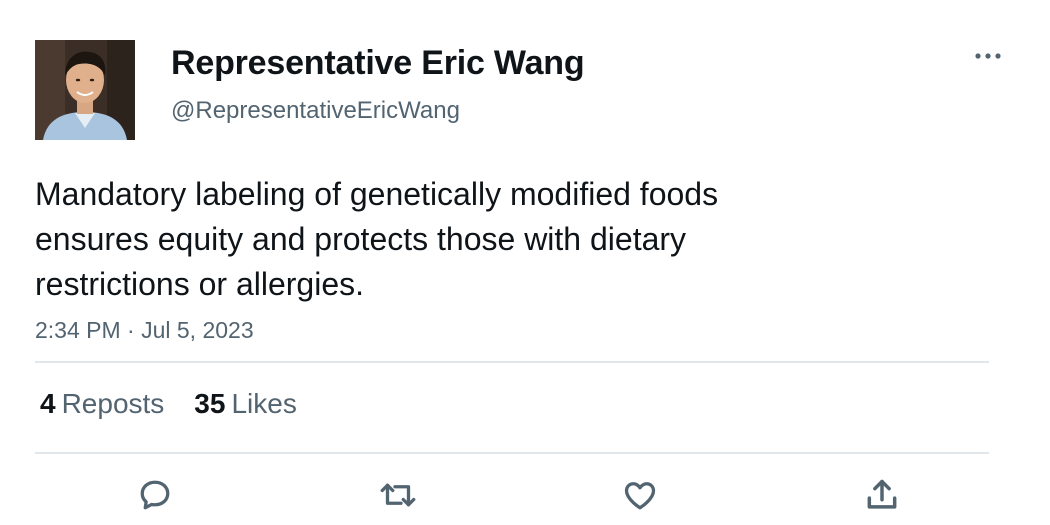 This screenshot has width=1050, height=525. I want to click on reply-icon, so click(155, 495).